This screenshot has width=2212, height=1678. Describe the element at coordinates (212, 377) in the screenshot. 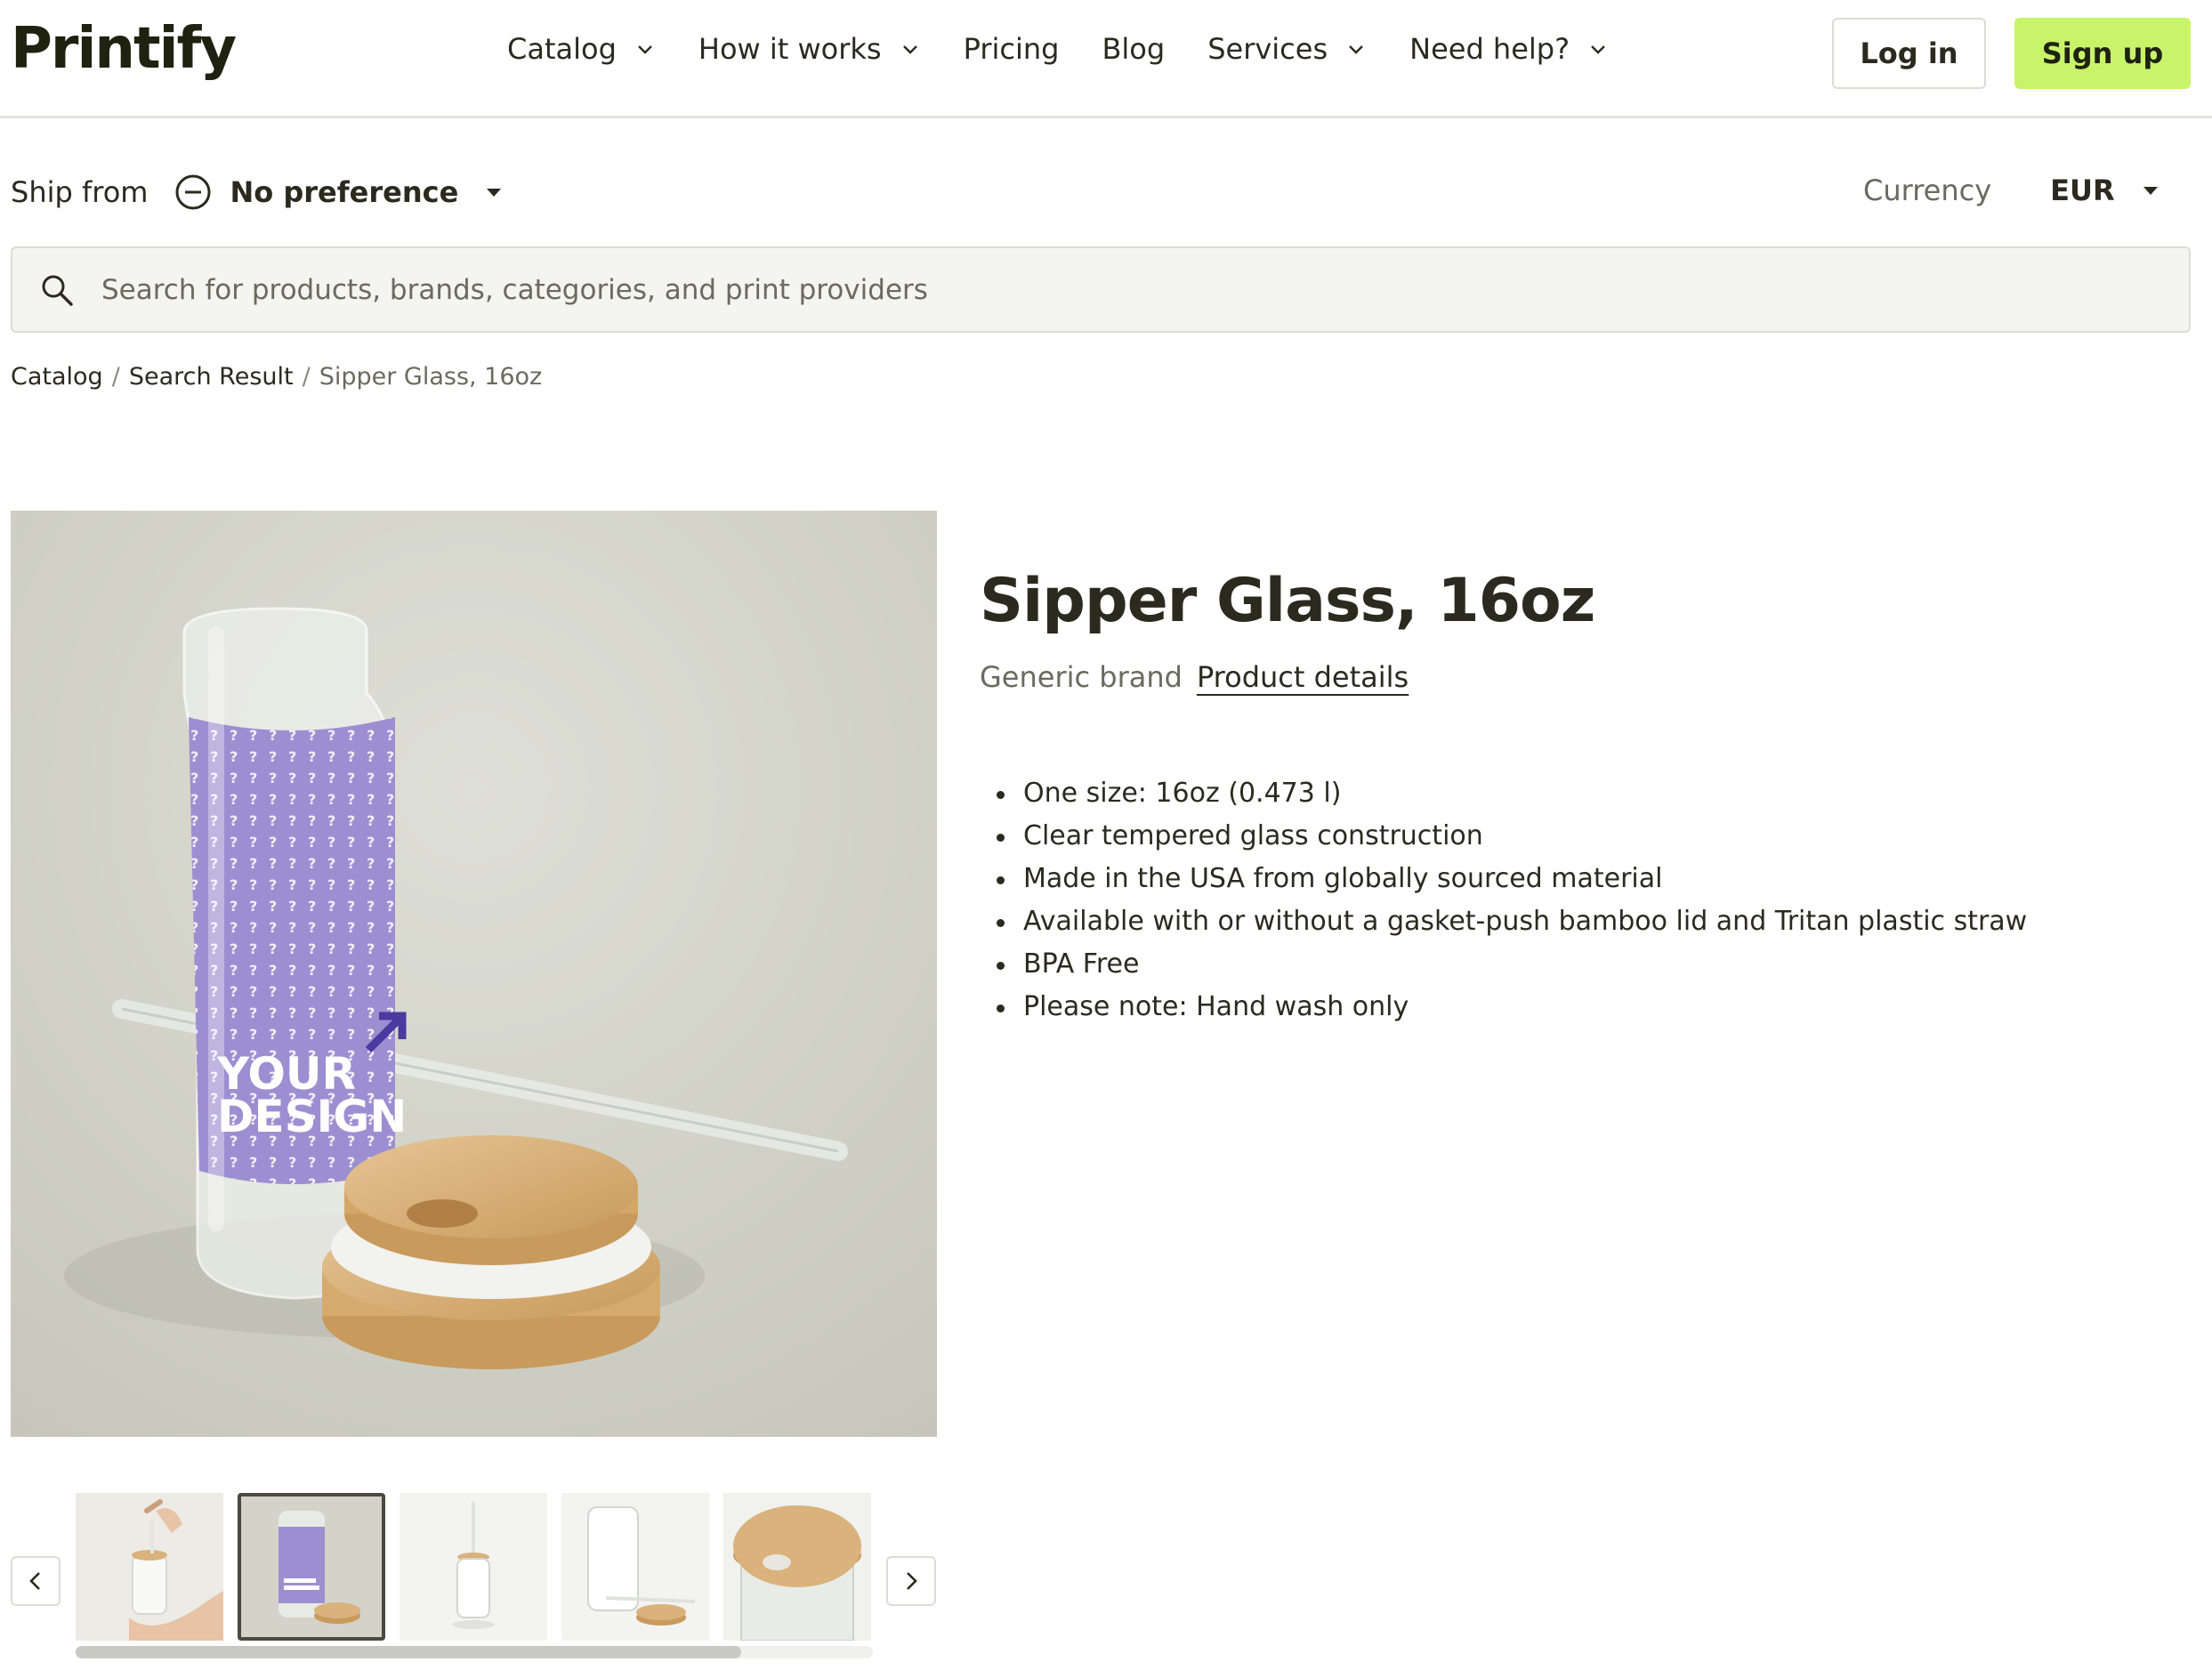

I see `breadcrumb-search-result: Search Result` at that location.